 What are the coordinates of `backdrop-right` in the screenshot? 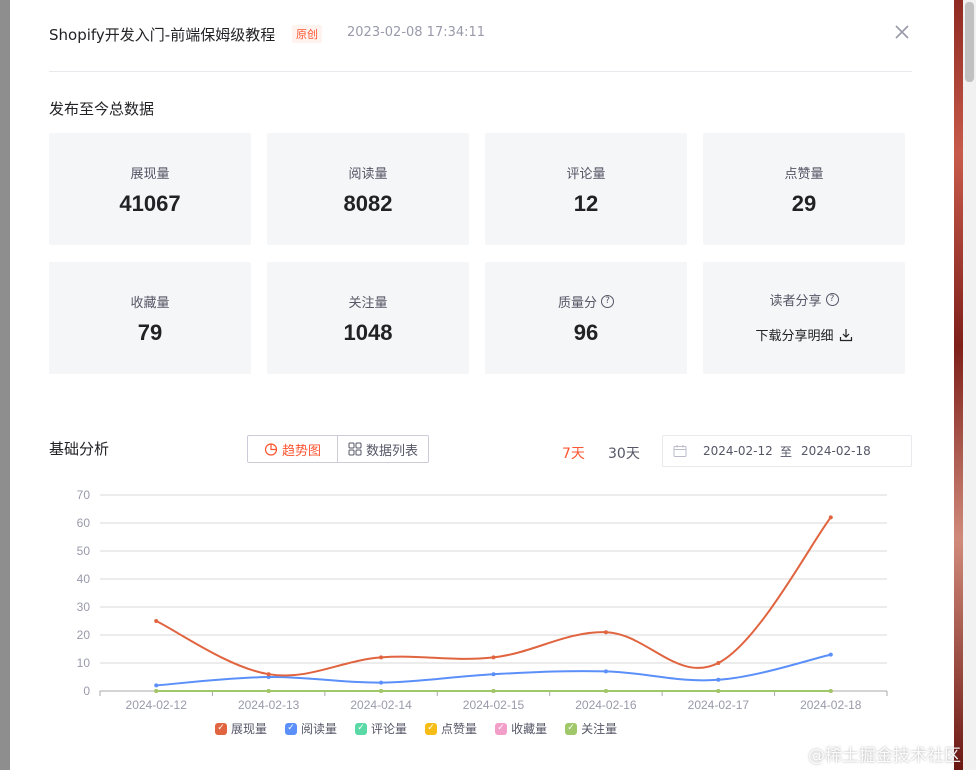 It's located at (965, 385).